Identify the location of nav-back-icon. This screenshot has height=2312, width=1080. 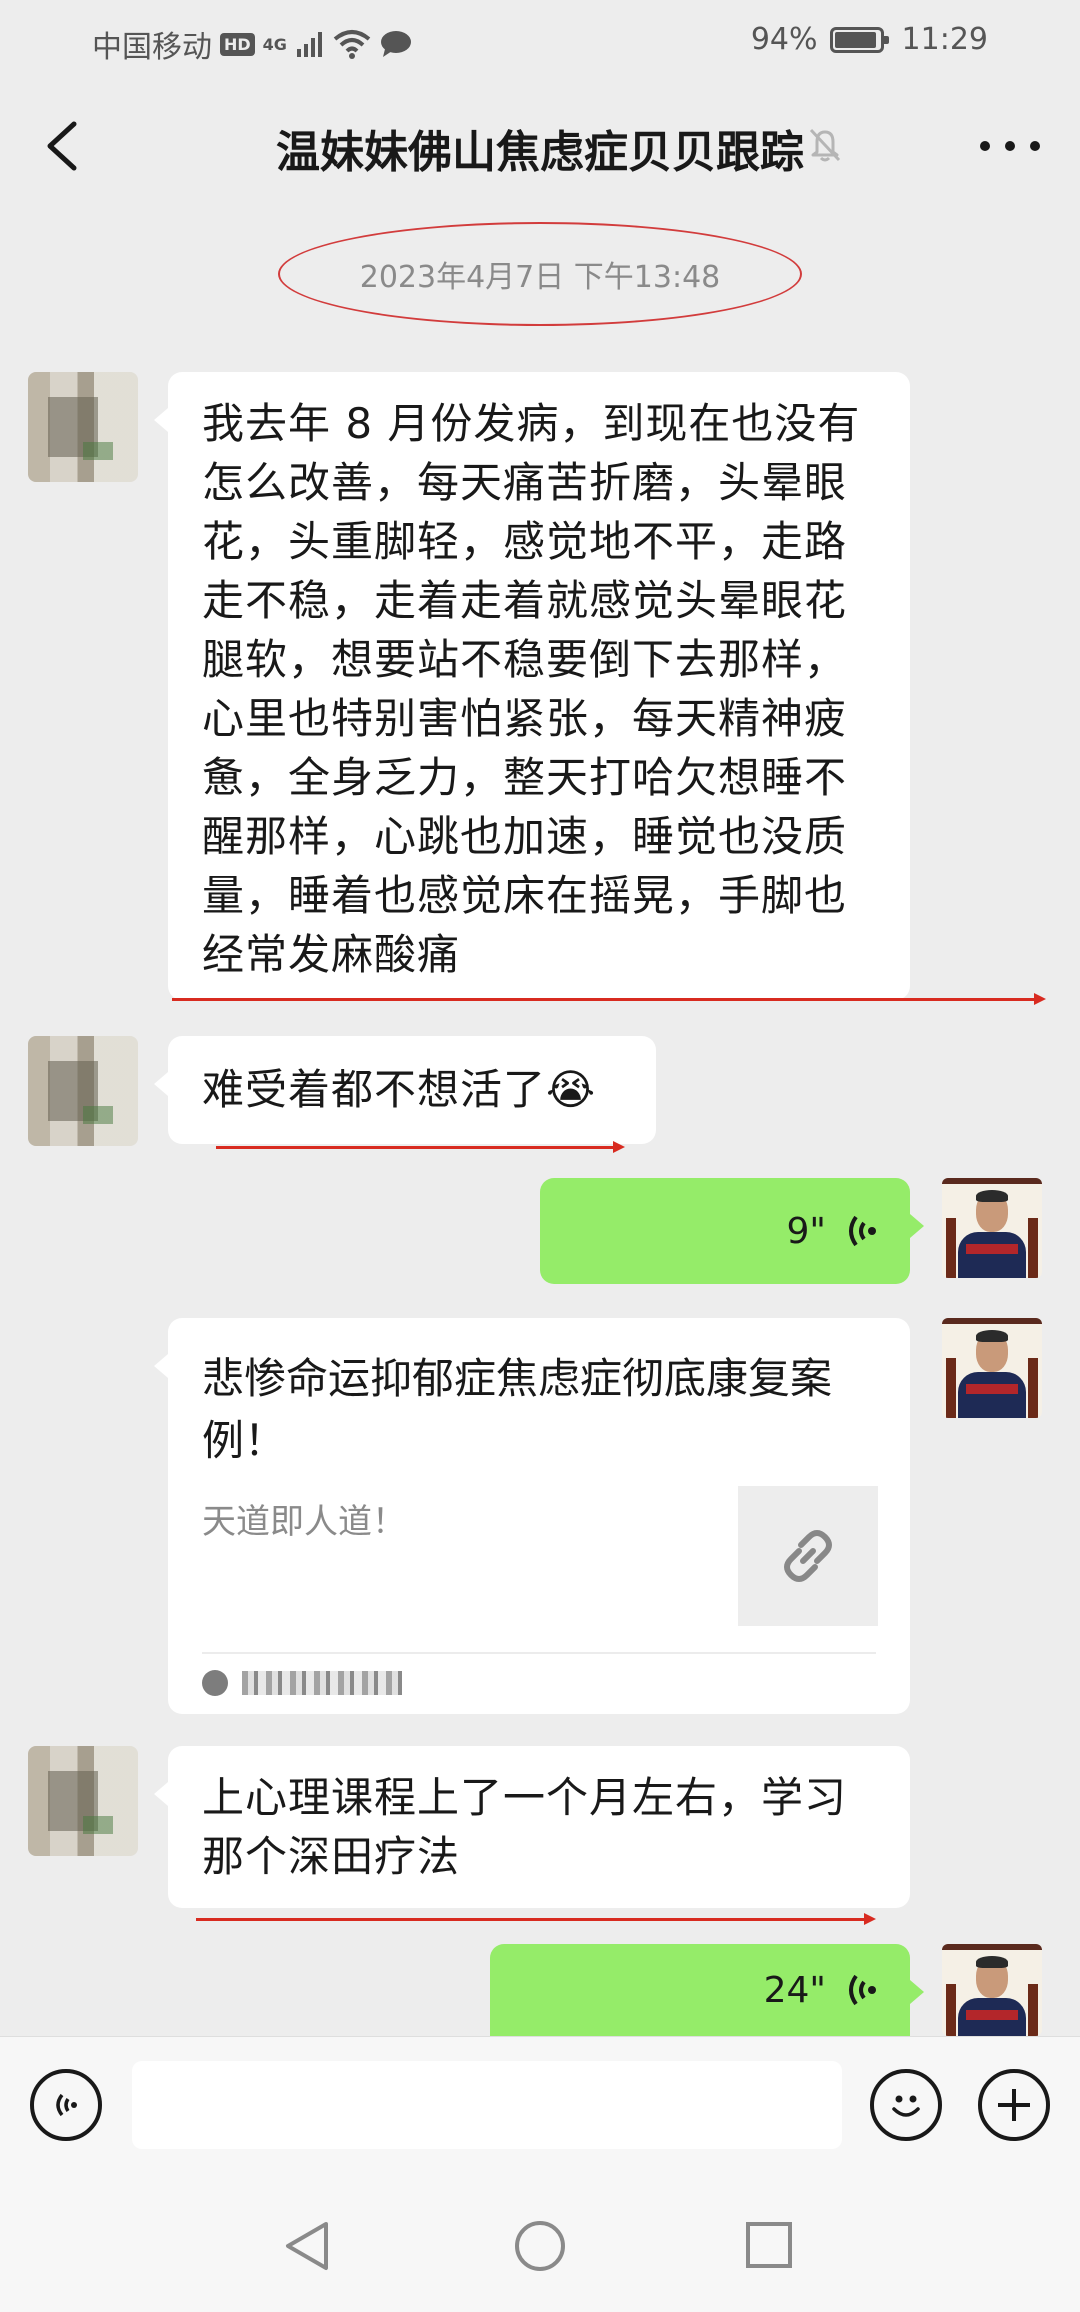
(307, 2246).